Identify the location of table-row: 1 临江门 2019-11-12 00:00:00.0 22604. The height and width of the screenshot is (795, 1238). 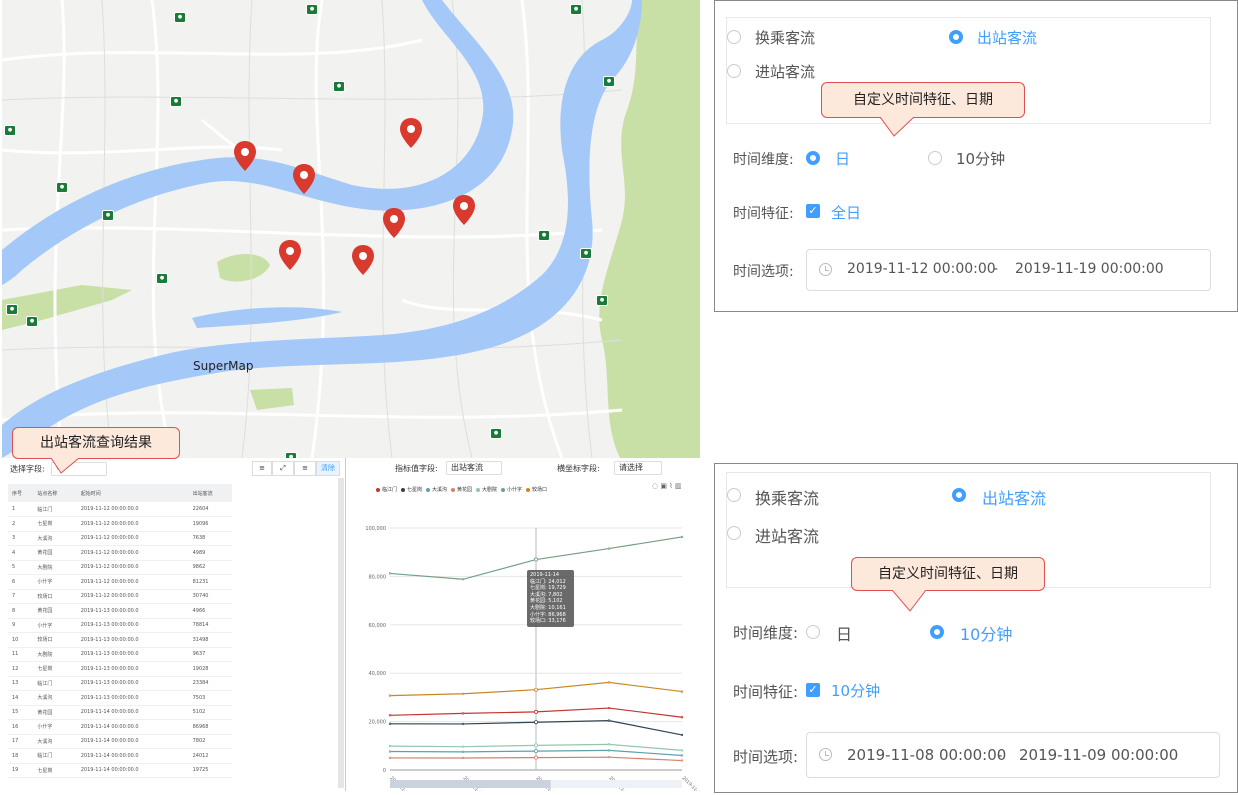
(120, 509).